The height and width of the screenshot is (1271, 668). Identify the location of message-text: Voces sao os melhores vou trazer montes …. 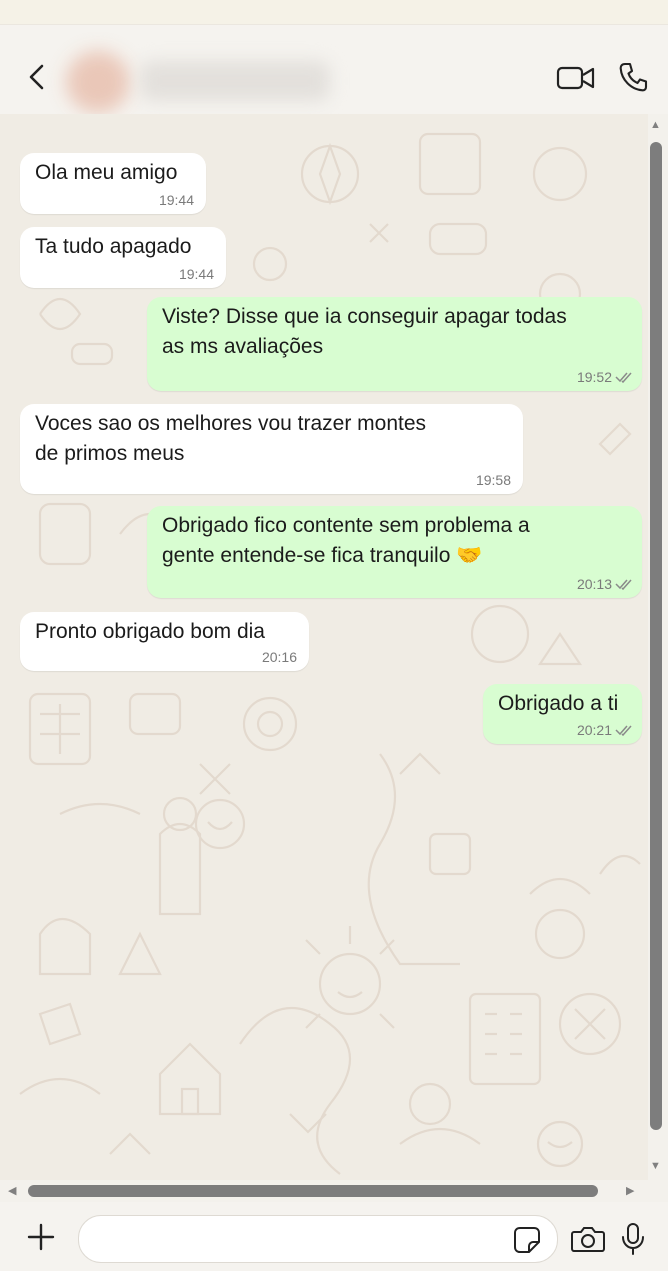
(231, 438).